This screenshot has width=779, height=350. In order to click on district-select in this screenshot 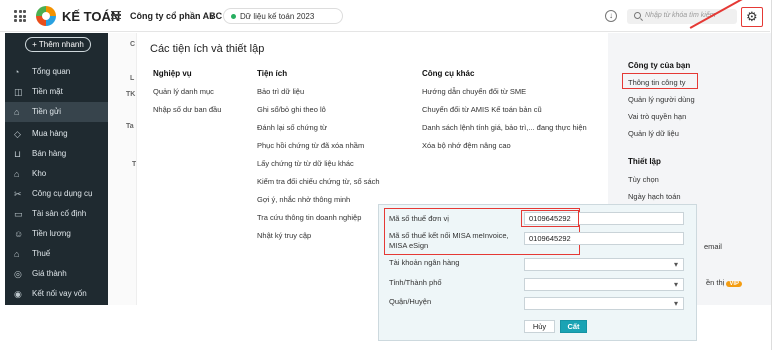, I will do `click(604, 303)`.